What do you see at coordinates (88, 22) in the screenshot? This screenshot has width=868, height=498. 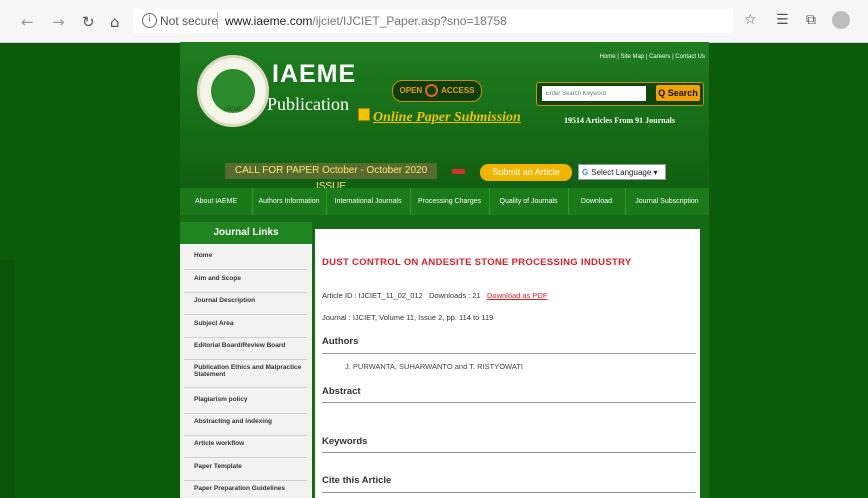 I see `refresh-icon: ↻` at bounding box center [88, 22].